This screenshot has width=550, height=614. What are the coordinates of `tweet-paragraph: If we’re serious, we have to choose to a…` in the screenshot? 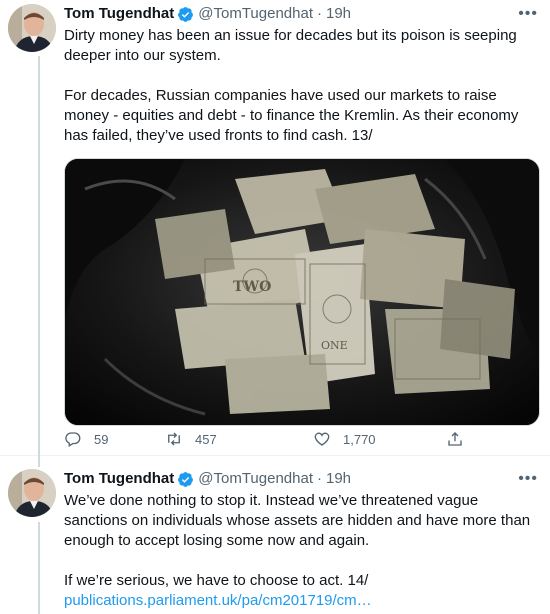 It's located at (301, 591).